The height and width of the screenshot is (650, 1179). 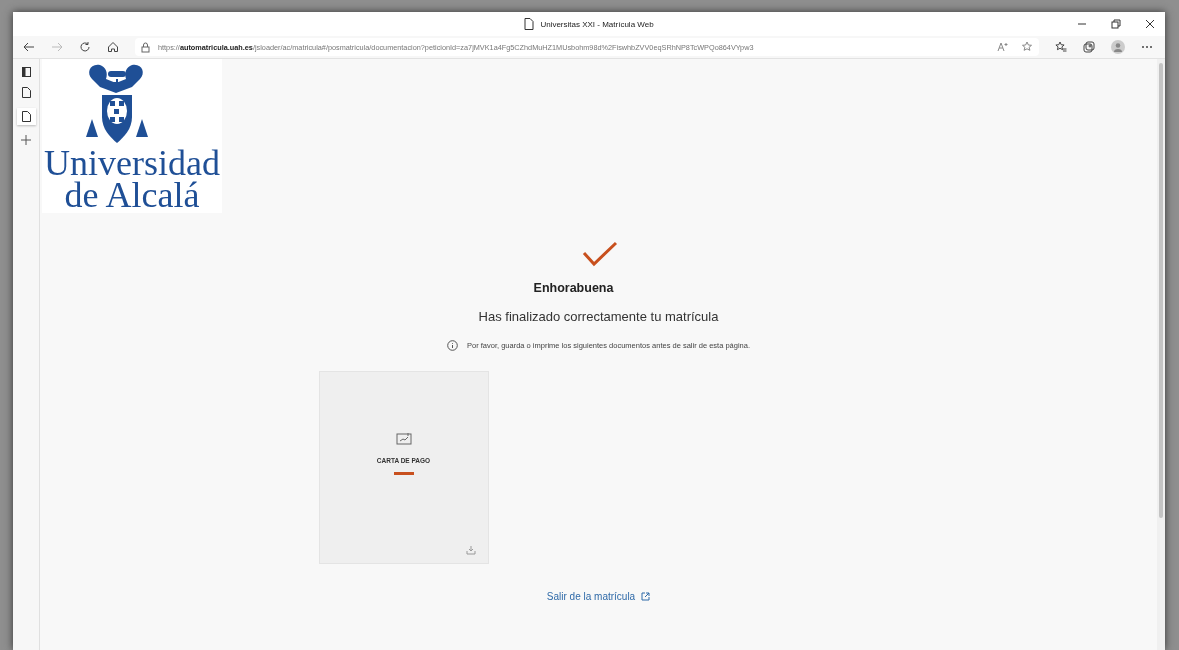 I want to click on confirmation-message: Has finalizado correctamente tu matrícula, so click(x=598, y=316).